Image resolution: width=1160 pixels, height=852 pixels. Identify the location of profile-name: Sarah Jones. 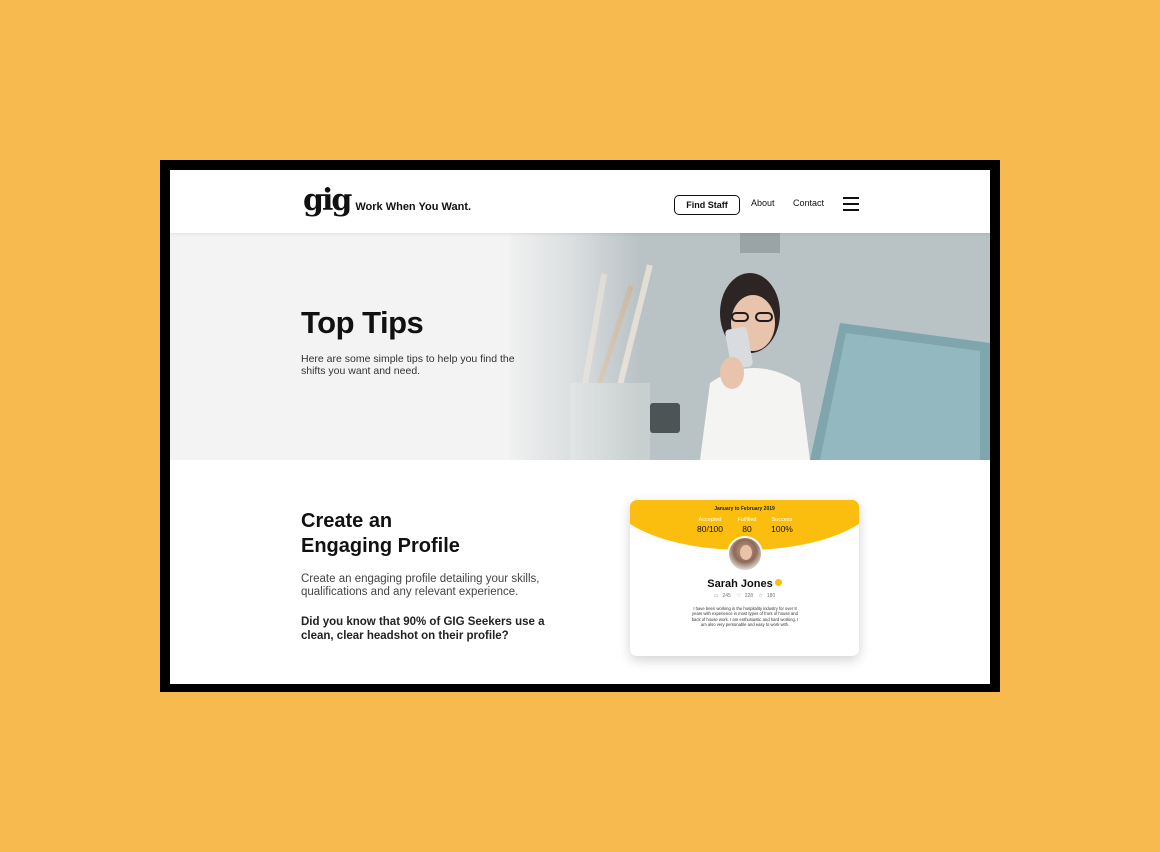
(744, 584).